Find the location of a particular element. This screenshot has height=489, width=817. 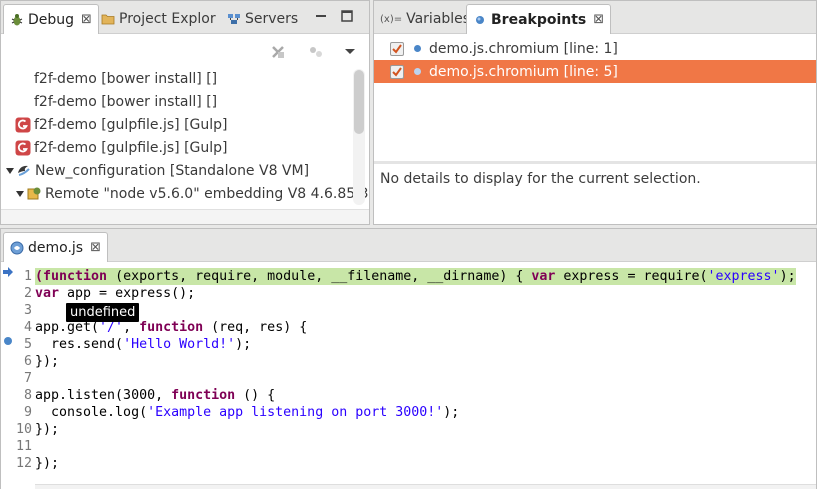

tab-servers: Servers is located at coordinates (262, 19).